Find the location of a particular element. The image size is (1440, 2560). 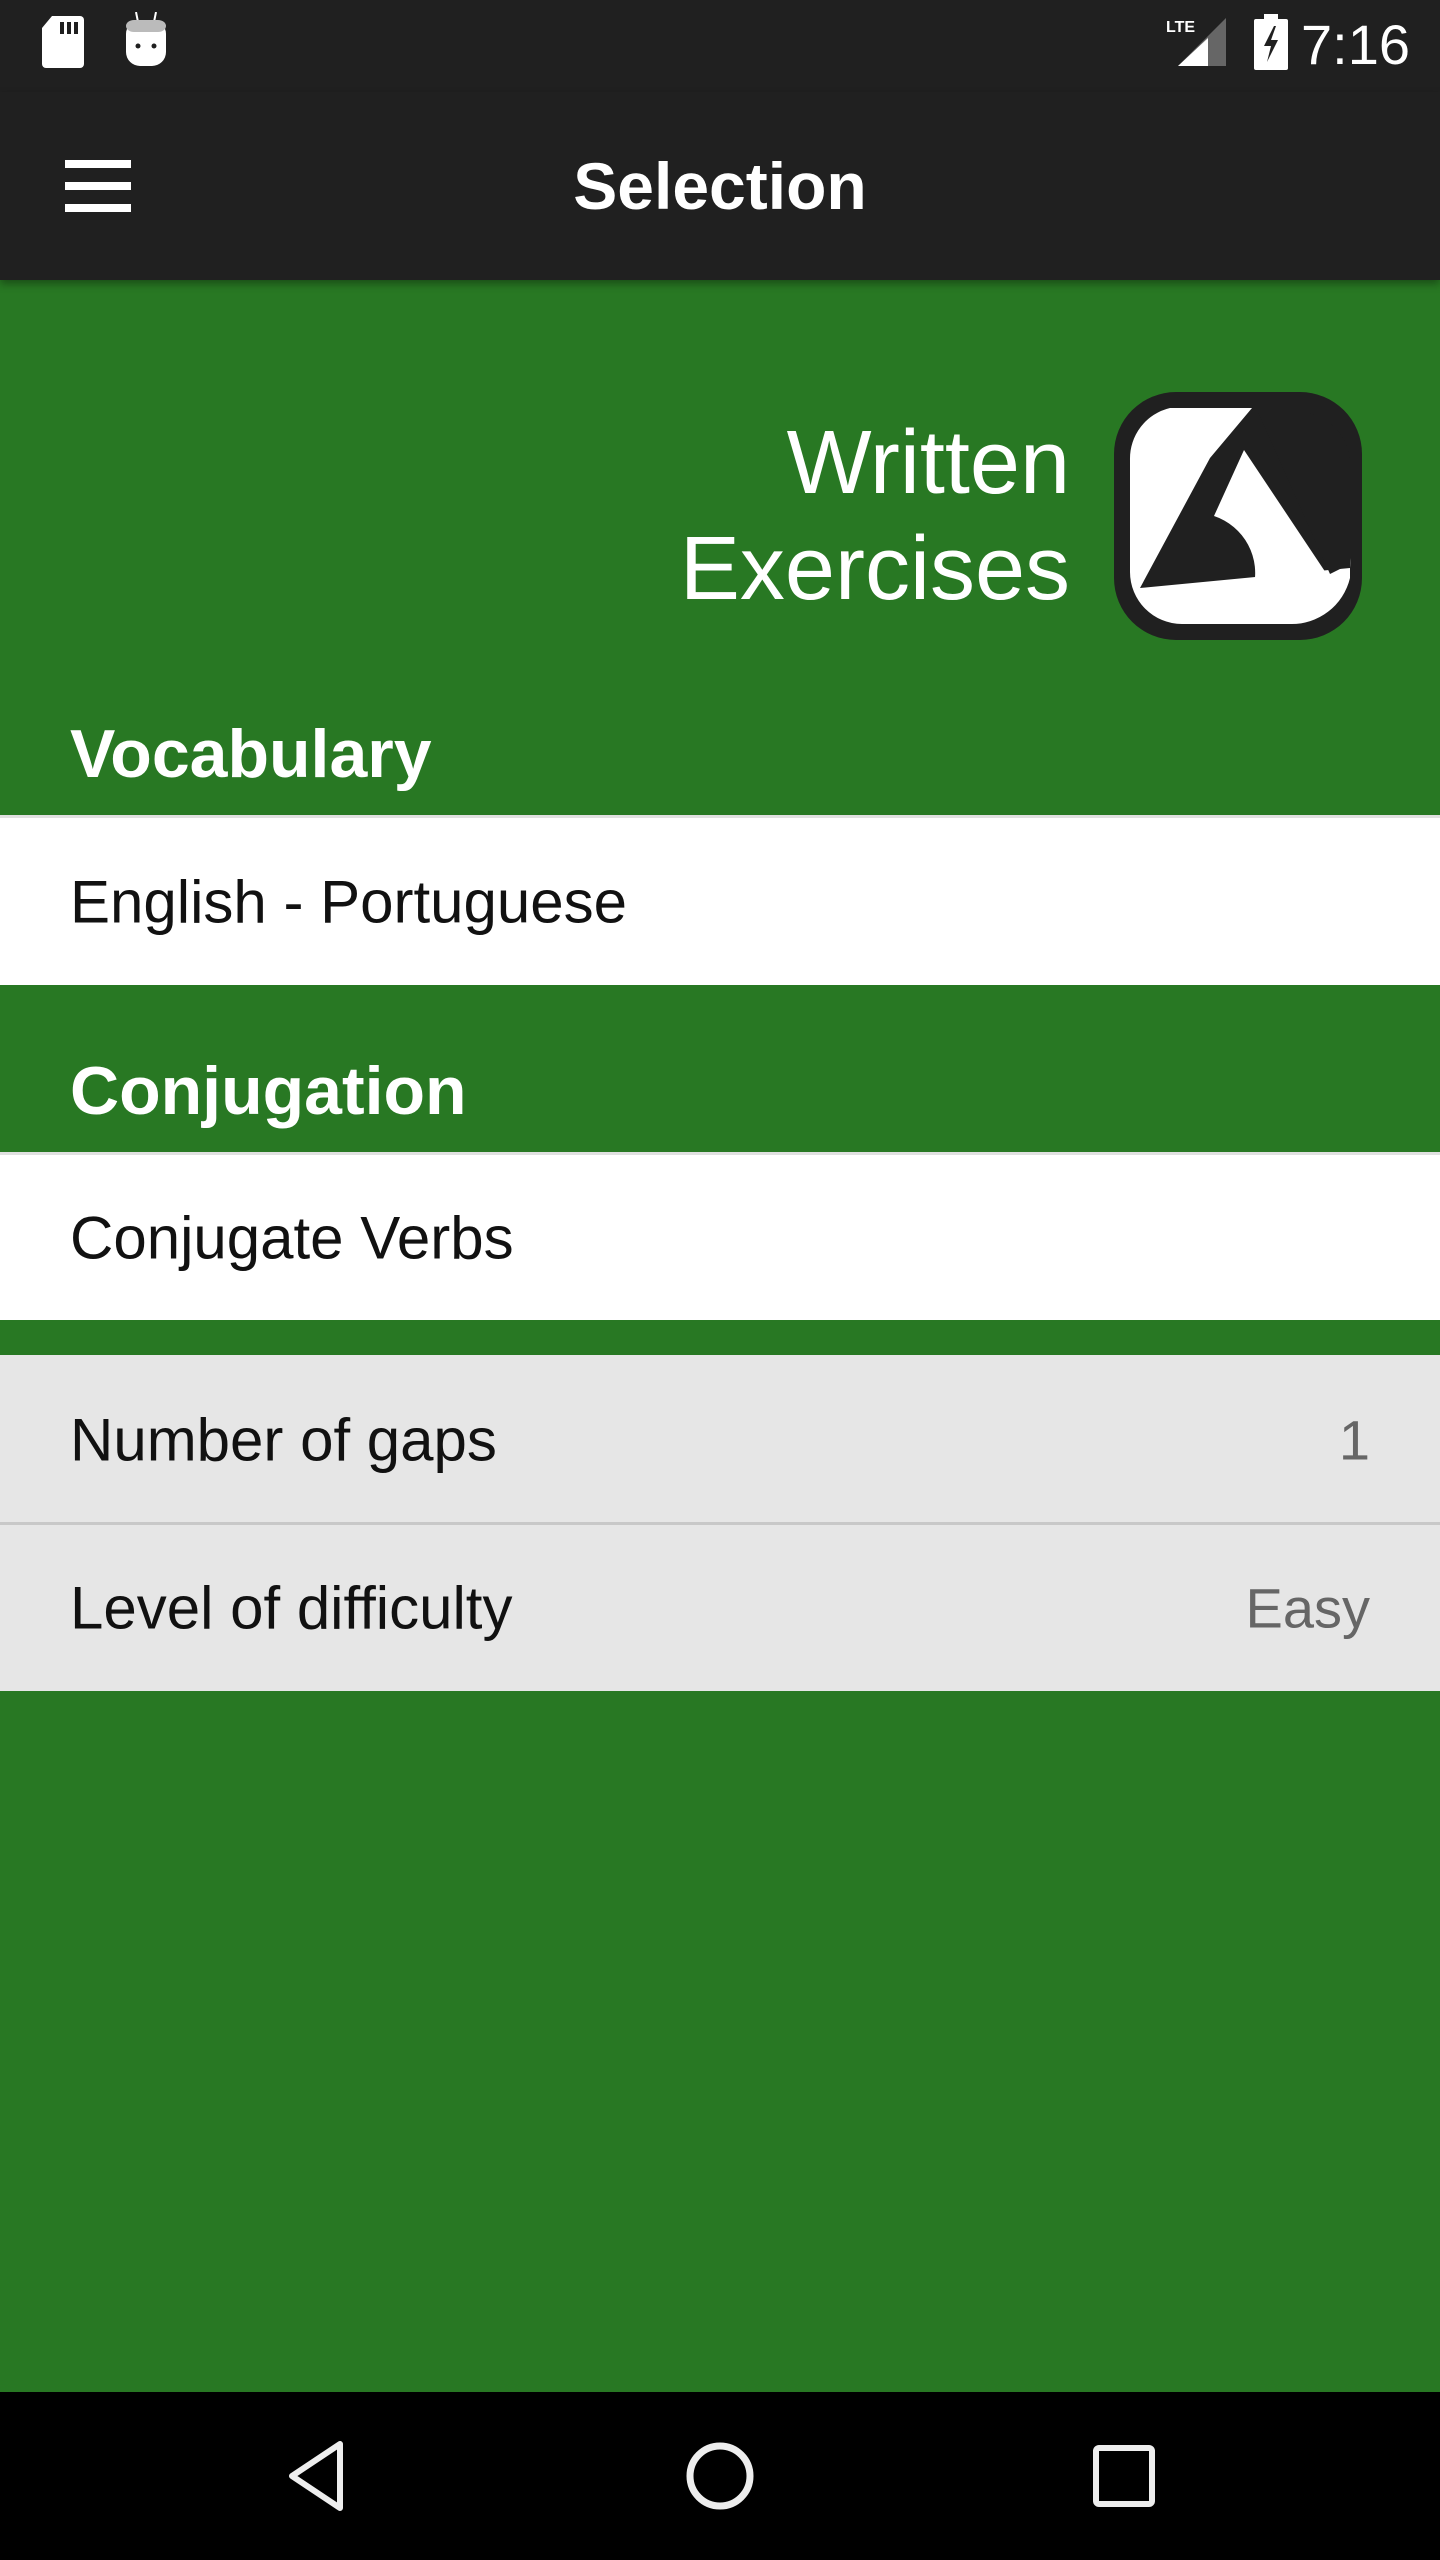

setting-value: Easy is located at coordinates (1308, 1608).